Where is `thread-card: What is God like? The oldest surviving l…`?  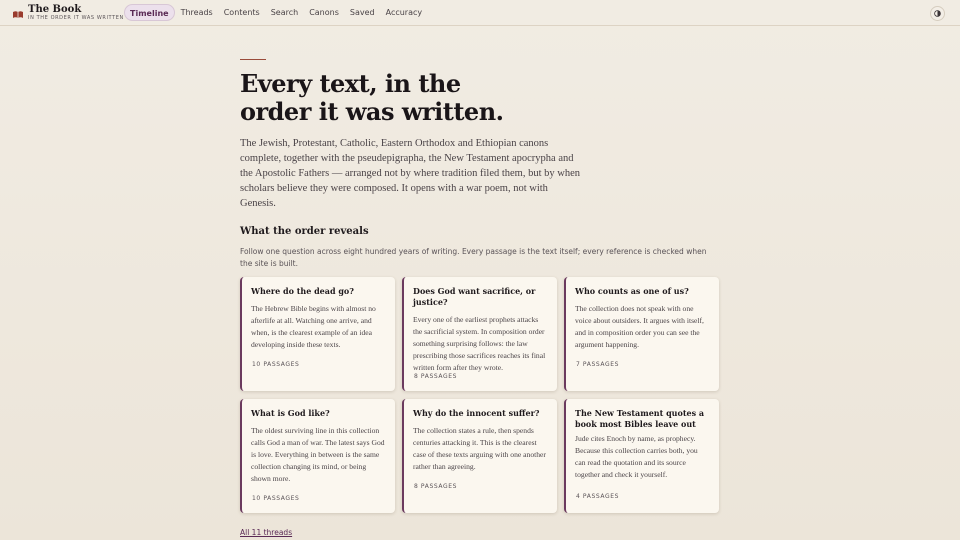
thread-card: What is God like? The oldest surviving l… is located at coordinates (317, 456).